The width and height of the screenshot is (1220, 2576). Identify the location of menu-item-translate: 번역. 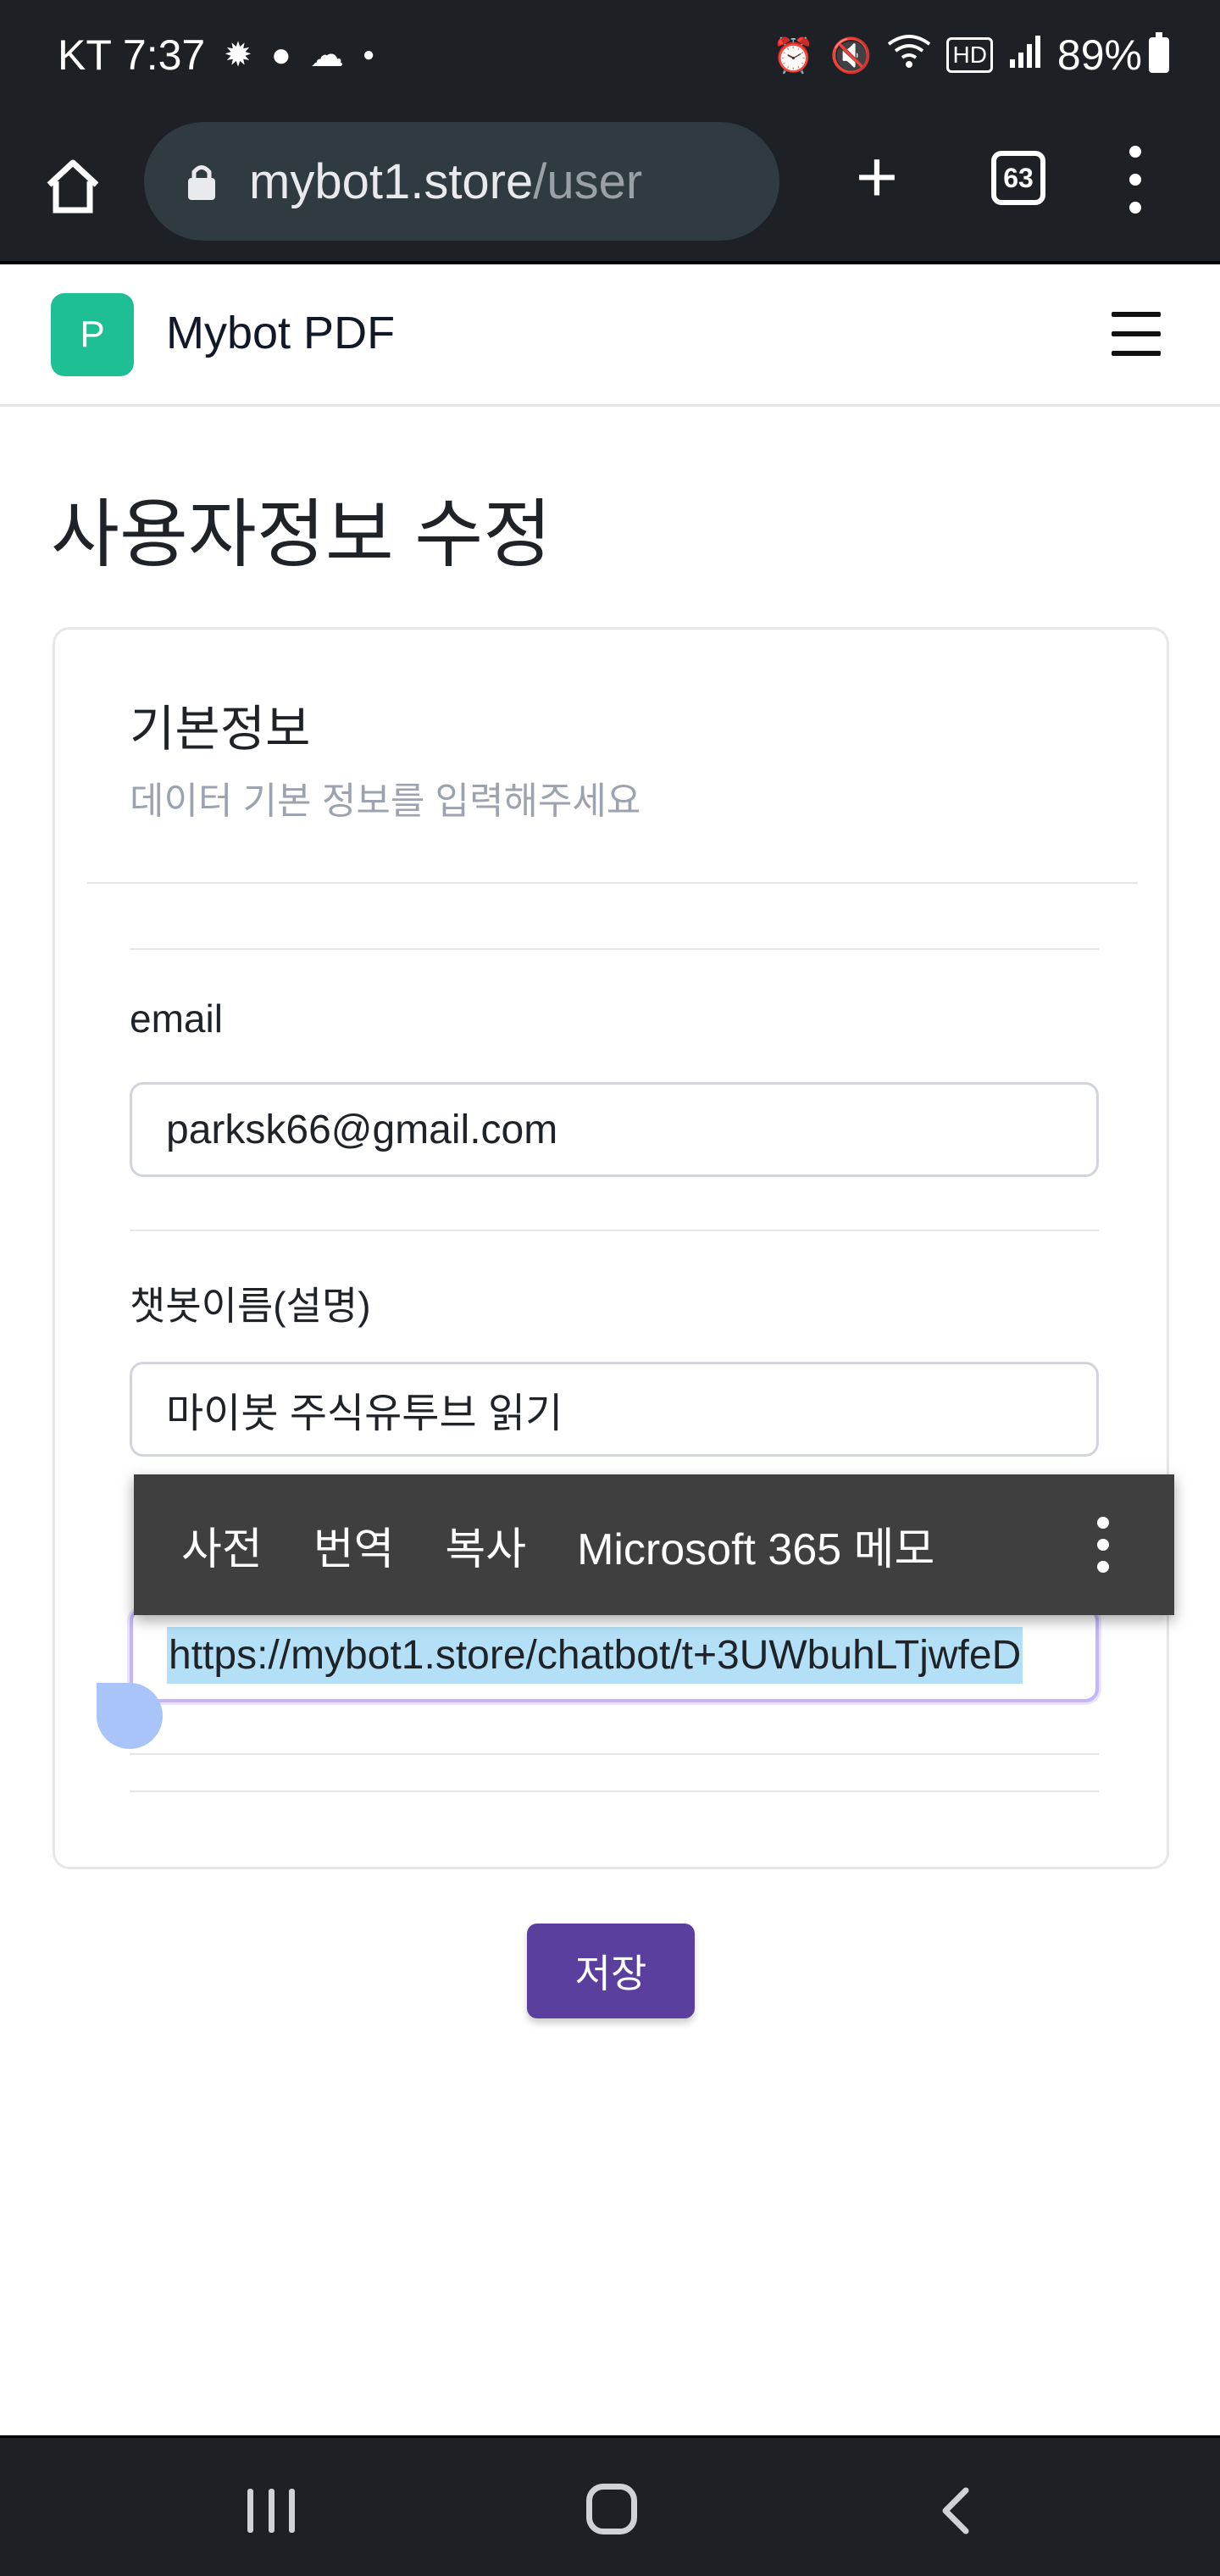
(354, 1545).